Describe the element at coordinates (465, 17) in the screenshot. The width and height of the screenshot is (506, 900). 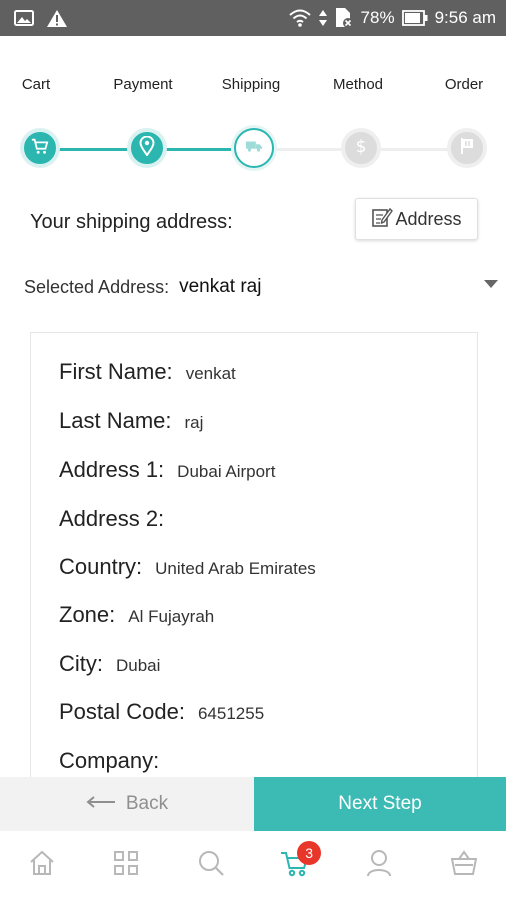
I see `clock: 9:56 am` at that location.